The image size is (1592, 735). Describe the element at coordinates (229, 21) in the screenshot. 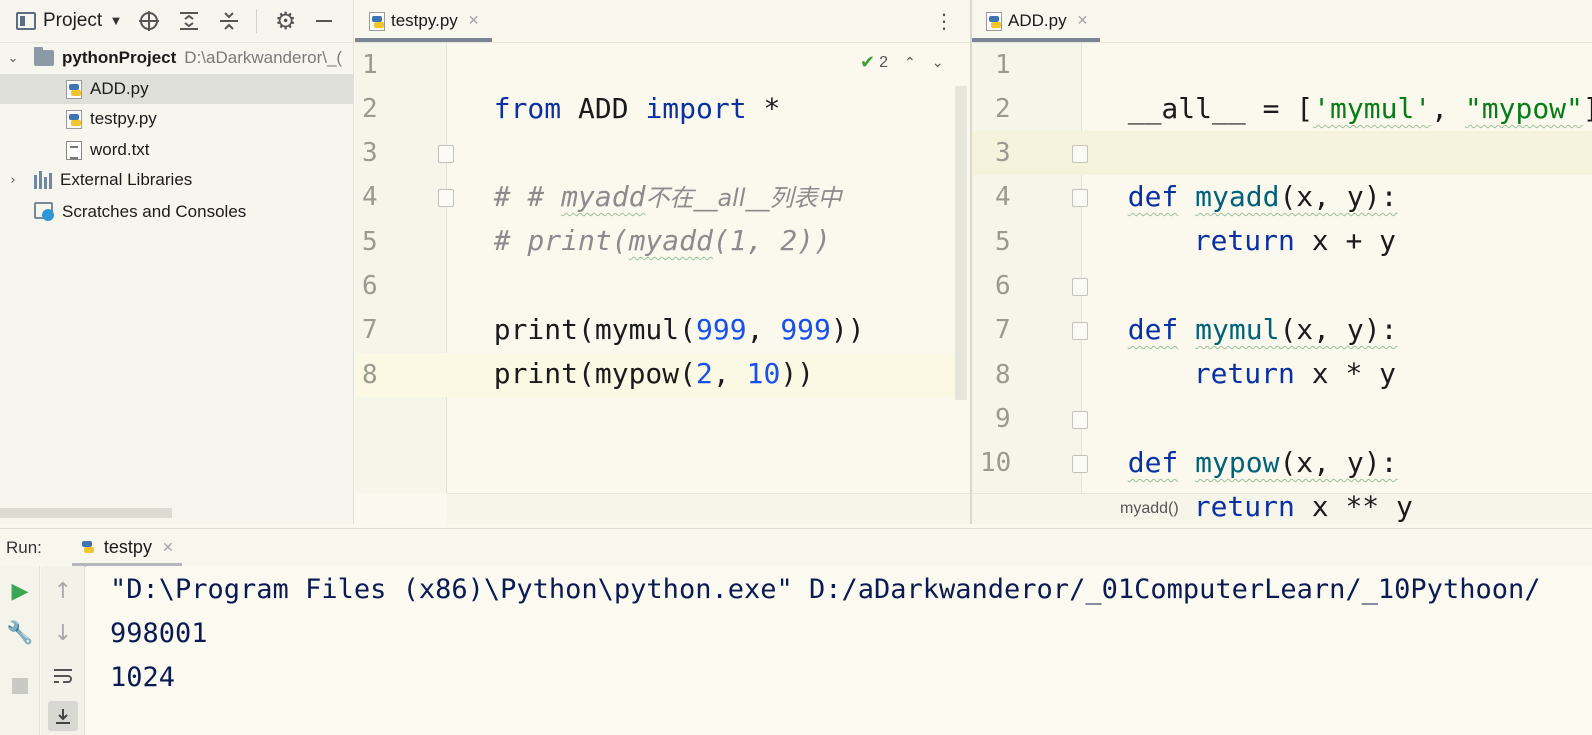

I see `collapse-all-icon` at that location.